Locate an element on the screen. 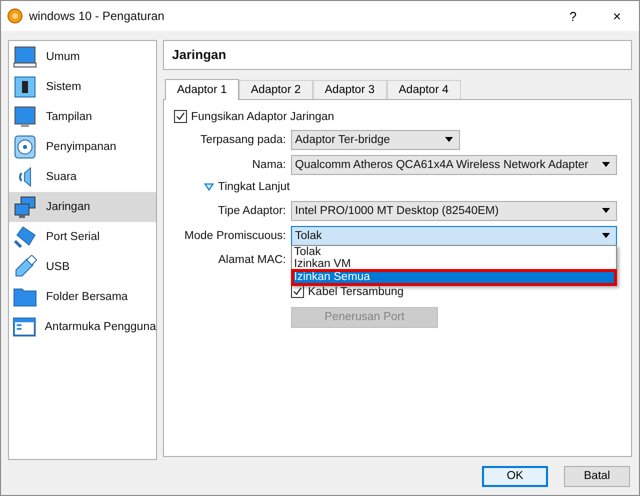 Image resolution: width=640 pixels, height=496 pixels. serial-port-icon is located at coordinates (25, 237).